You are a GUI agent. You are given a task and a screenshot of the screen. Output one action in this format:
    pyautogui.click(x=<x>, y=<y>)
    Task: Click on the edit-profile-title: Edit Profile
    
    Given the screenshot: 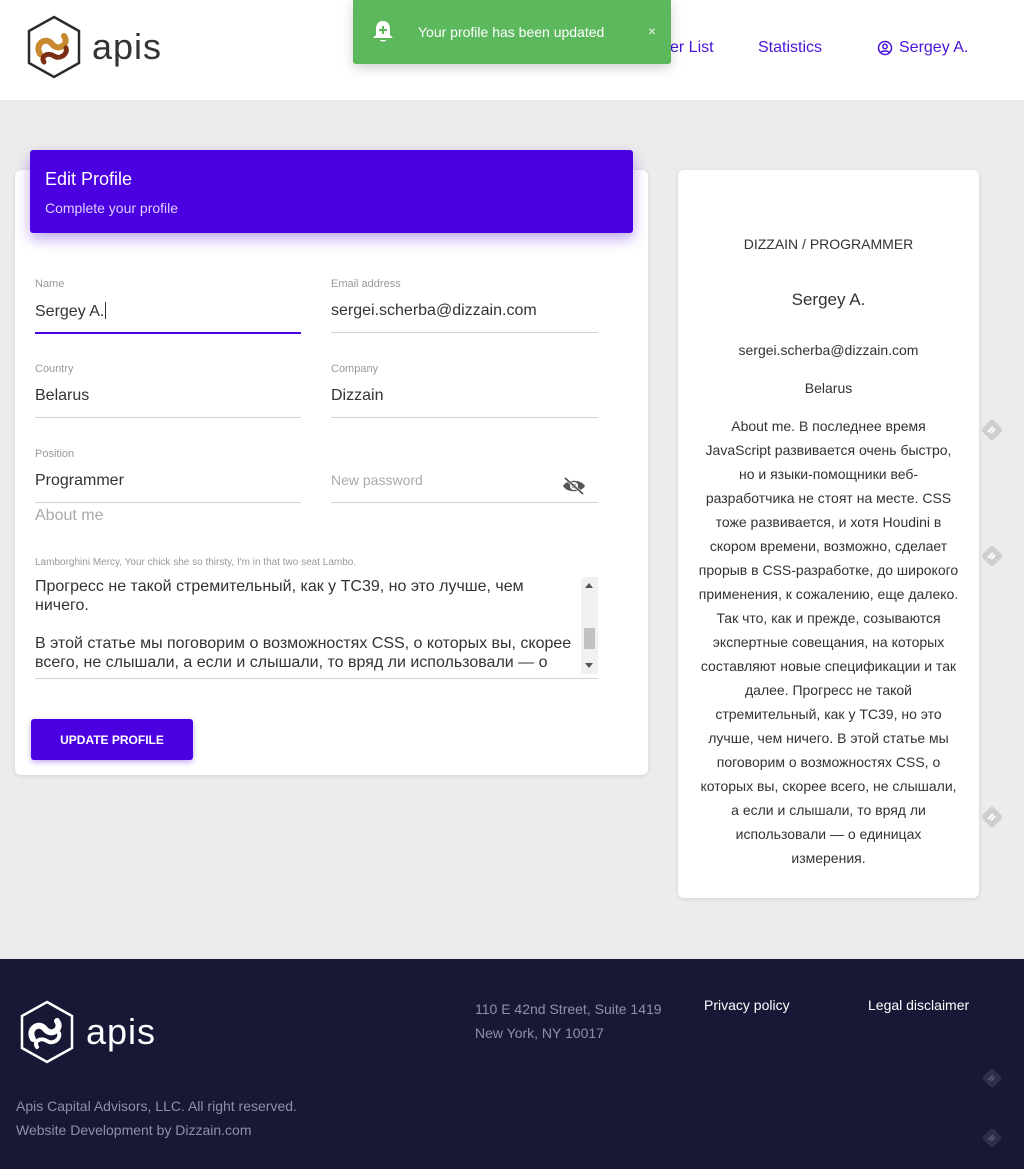 What is the action you would take?
    pyautogui.click(x=89, y=179)
    